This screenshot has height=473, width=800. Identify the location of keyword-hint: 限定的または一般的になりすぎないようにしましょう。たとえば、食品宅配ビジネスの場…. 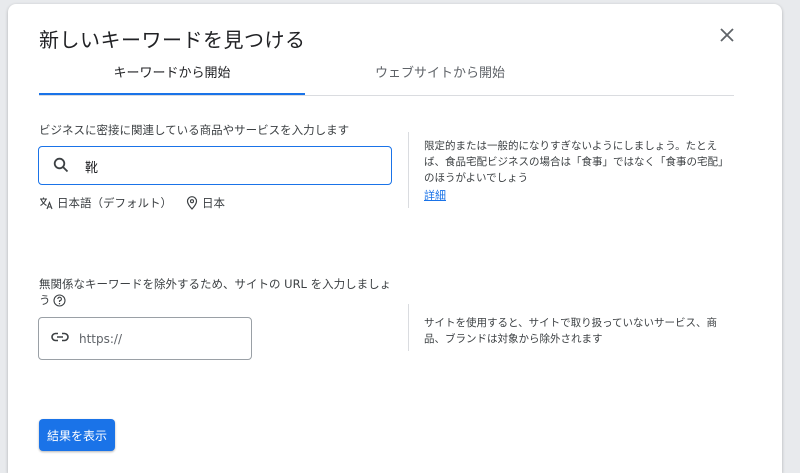
(576, 162).